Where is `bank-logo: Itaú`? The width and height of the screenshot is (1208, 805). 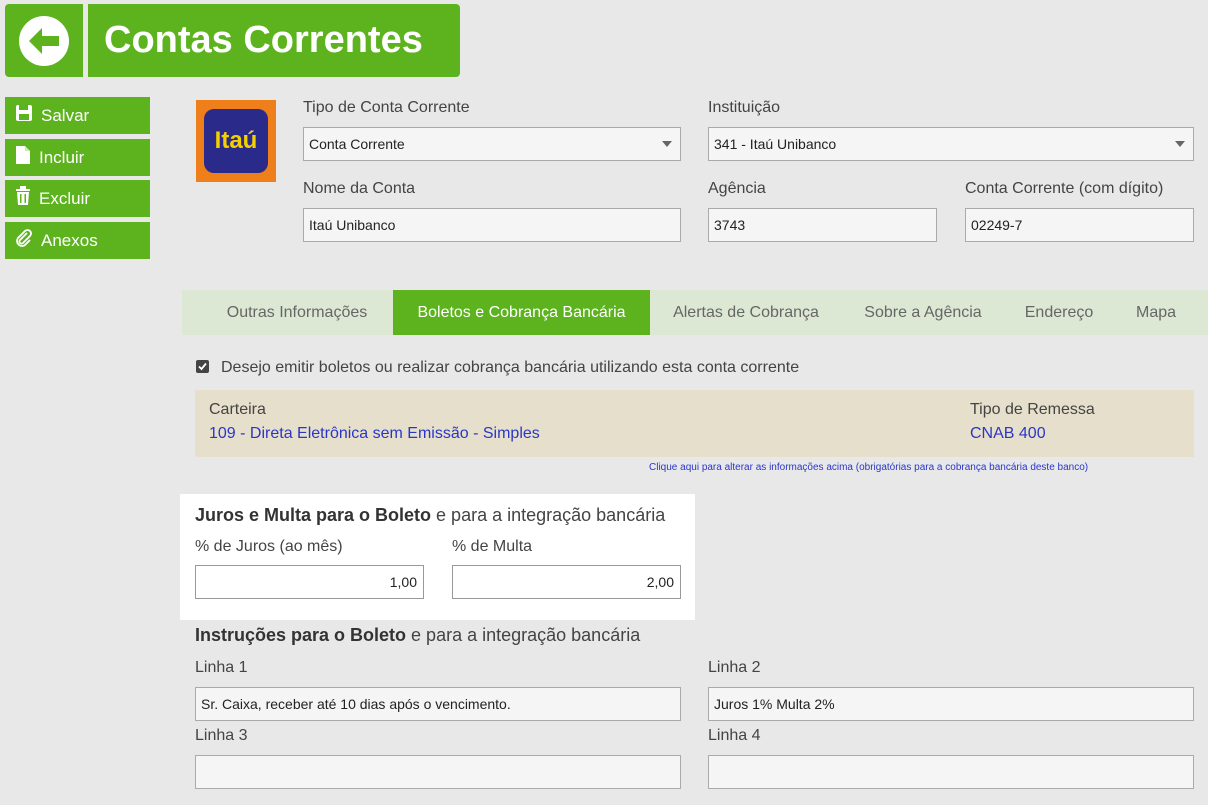
bank-logo: Itaú is located at coordinates (236, 141).